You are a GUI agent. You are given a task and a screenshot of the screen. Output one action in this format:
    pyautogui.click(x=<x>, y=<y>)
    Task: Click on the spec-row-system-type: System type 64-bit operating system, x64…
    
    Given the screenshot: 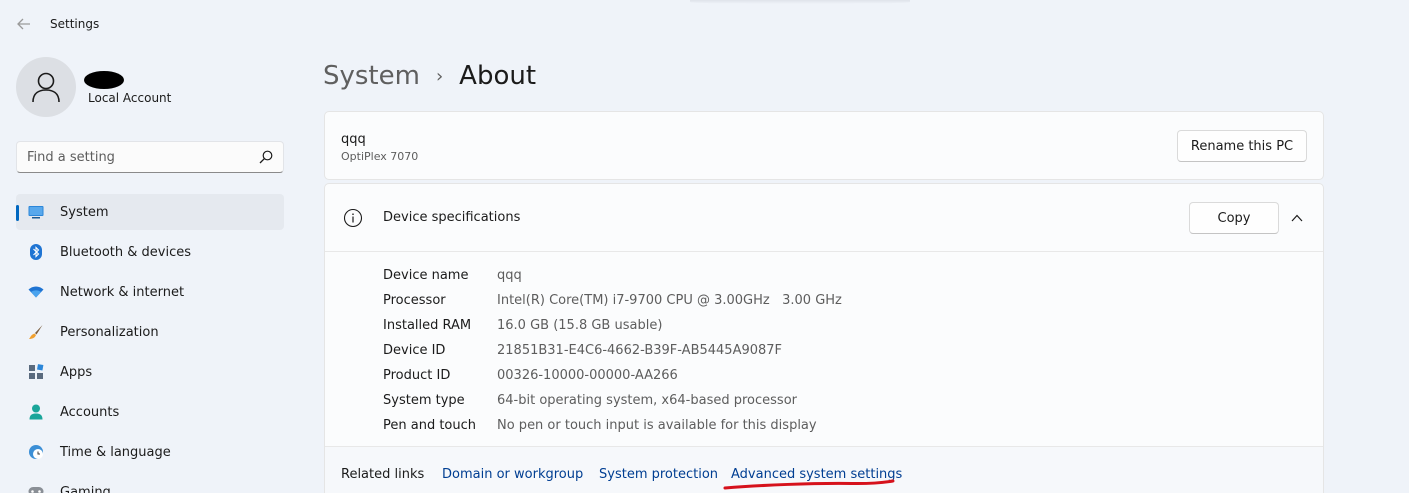 What is the action you would take?
    pyautogui.click(x=612, y=400)
    